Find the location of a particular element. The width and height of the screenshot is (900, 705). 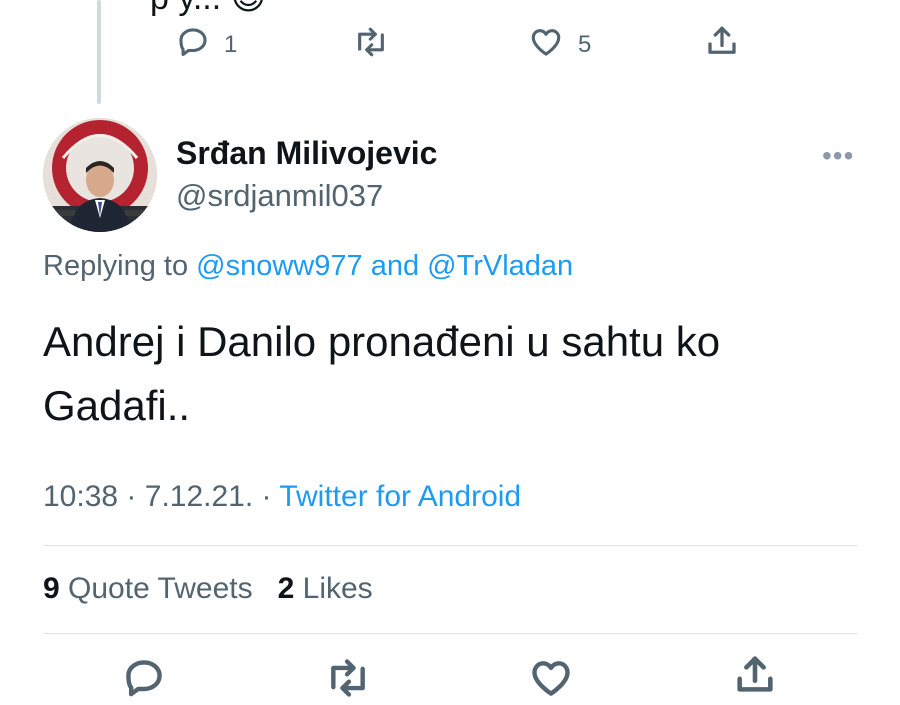

tweet-text-line-2: Gadafi.. is located at coordinates (117, 405).